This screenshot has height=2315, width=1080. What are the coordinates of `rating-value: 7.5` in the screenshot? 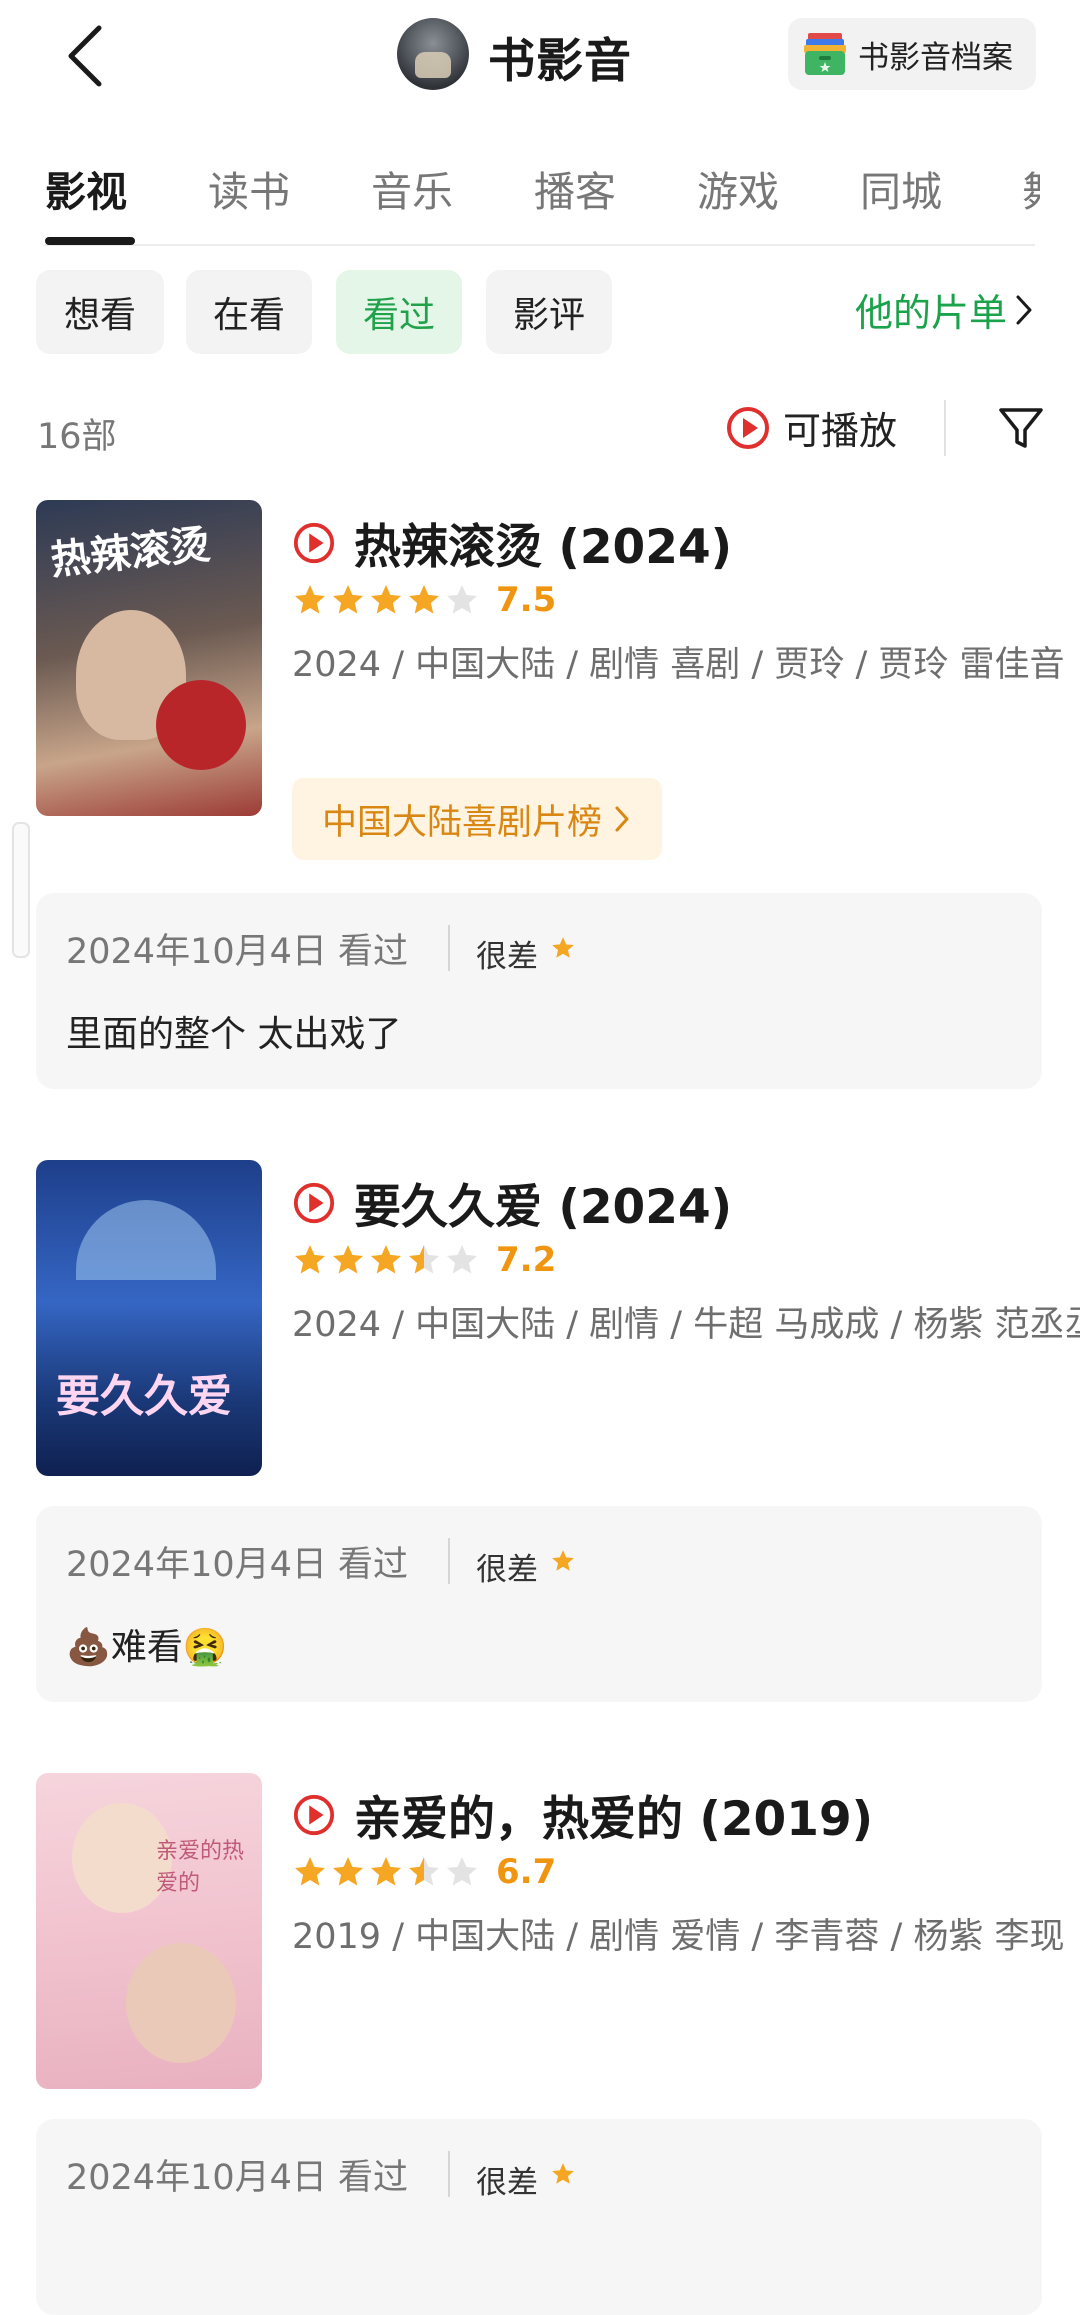 It's located at (526, 600).